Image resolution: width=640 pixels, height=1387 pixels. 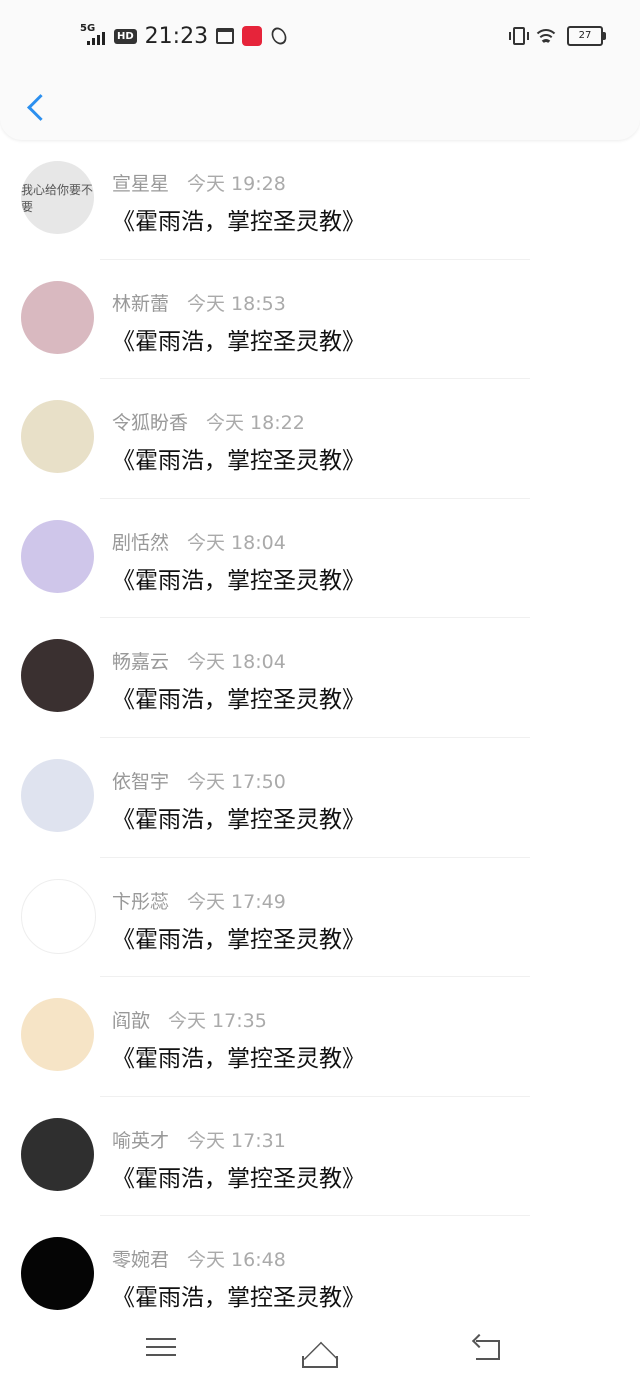 I want to click on comment-time: 今天 17:35, so click(x=217, y=1021).